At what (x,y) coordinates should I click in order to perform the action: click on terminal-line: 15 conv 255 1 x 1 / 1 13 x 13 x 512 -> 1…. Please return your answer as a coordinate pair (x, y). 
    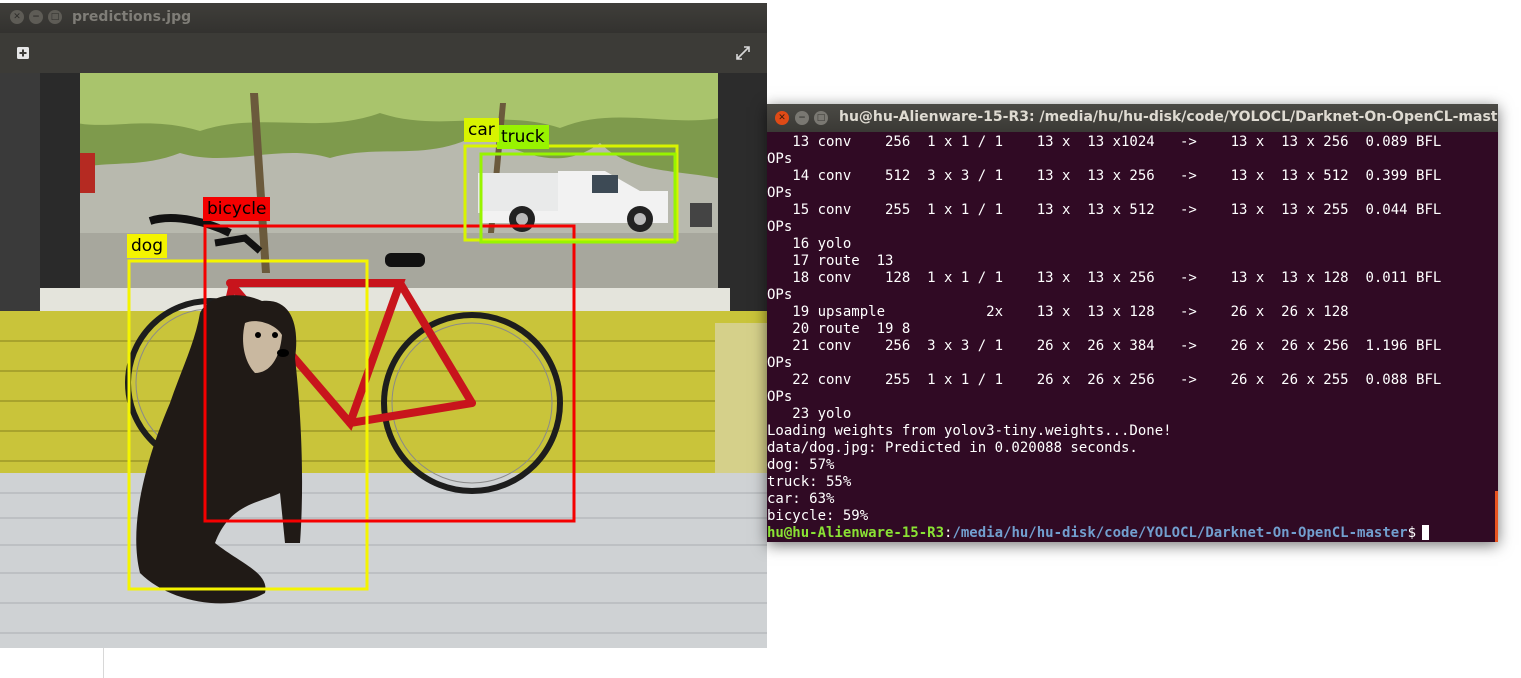
    Looking at the image, I should click on (1104, 210).